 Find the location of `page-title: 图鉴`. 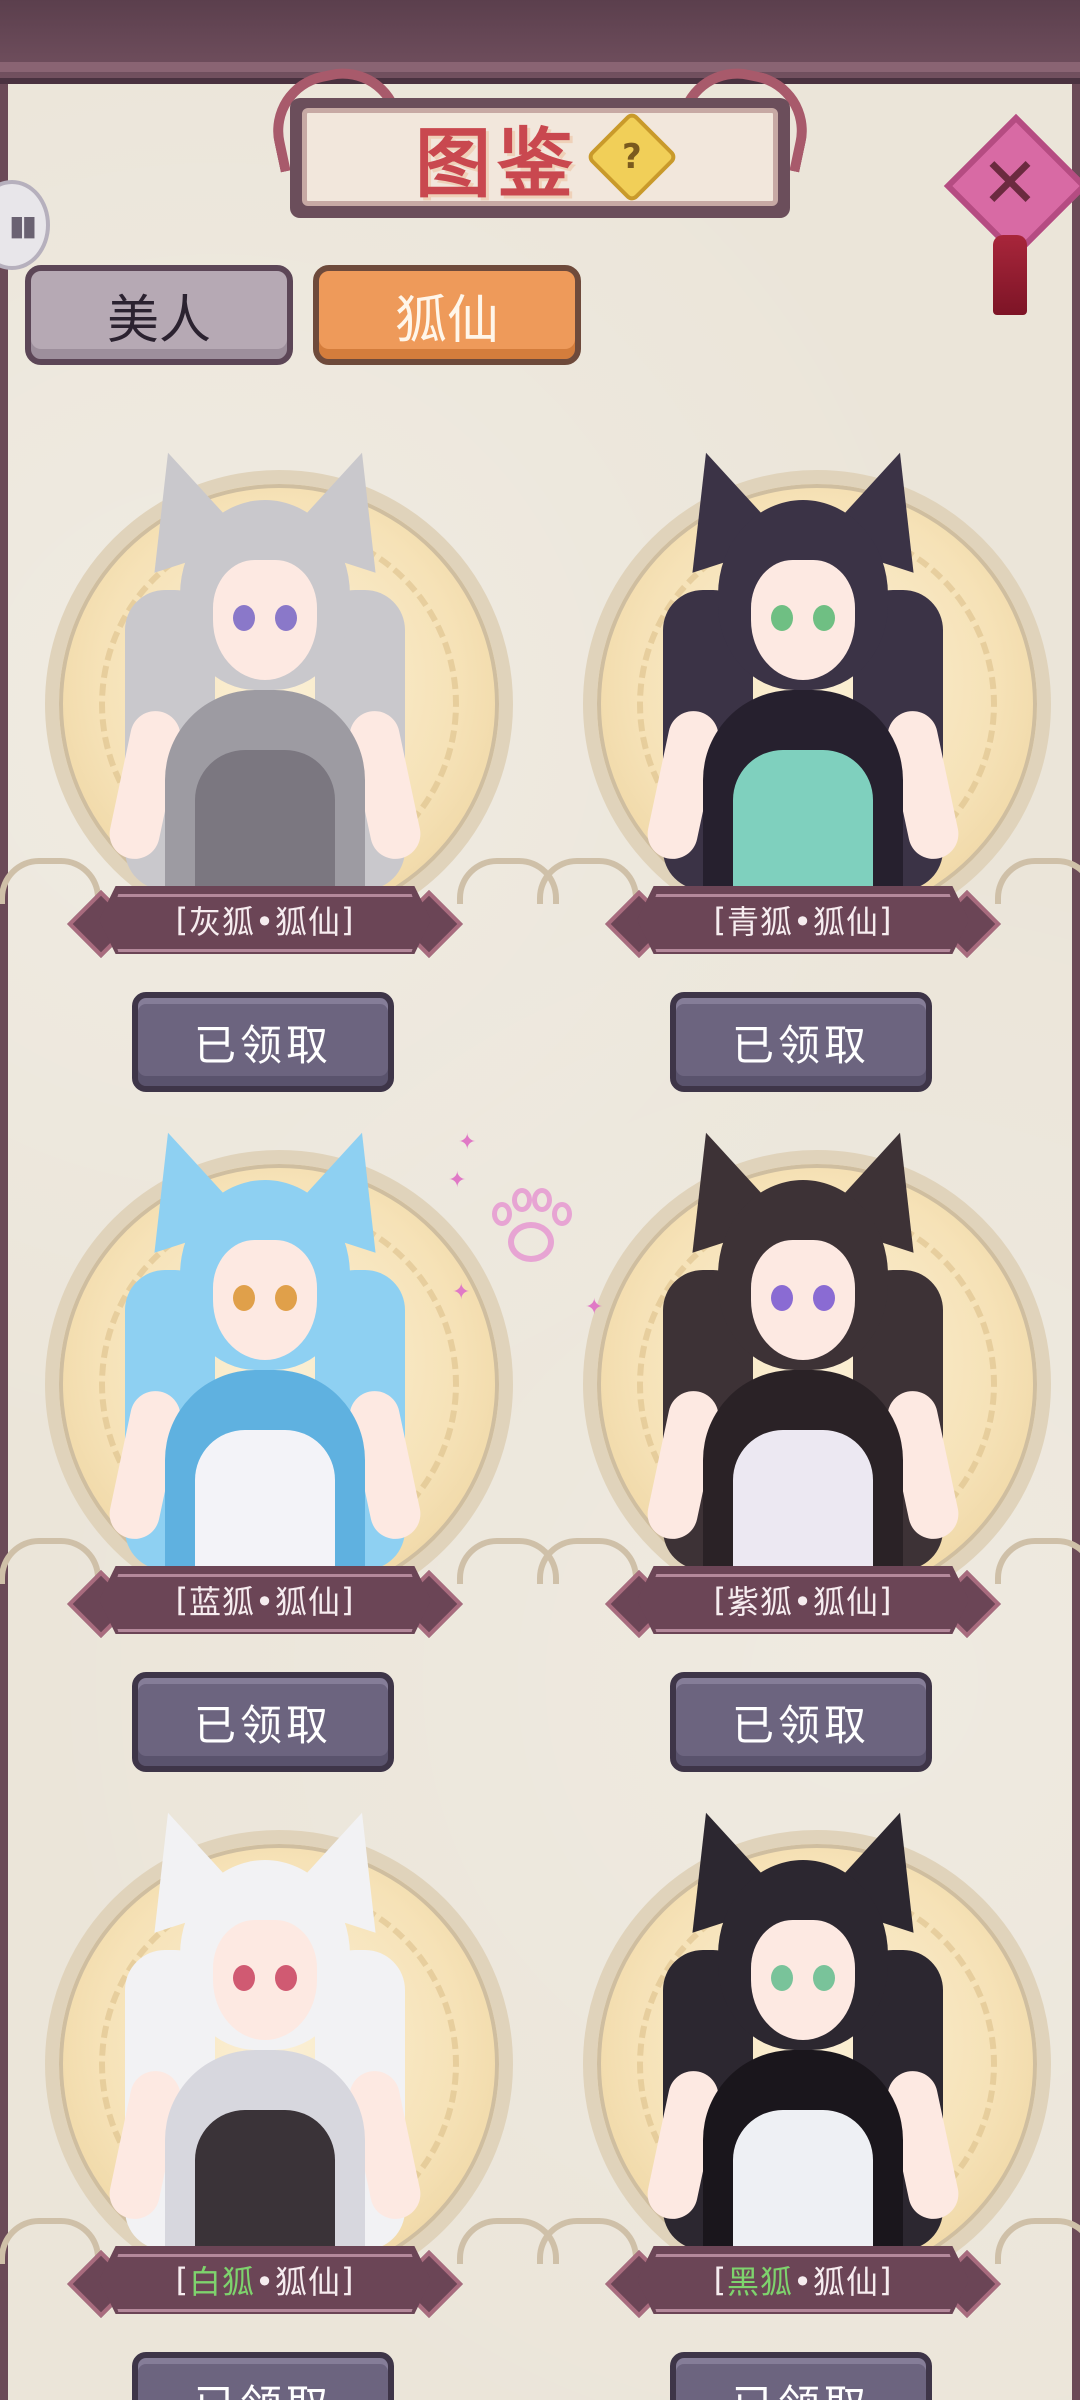

page-title: 图鉴 is located at coordinates (497, 163).